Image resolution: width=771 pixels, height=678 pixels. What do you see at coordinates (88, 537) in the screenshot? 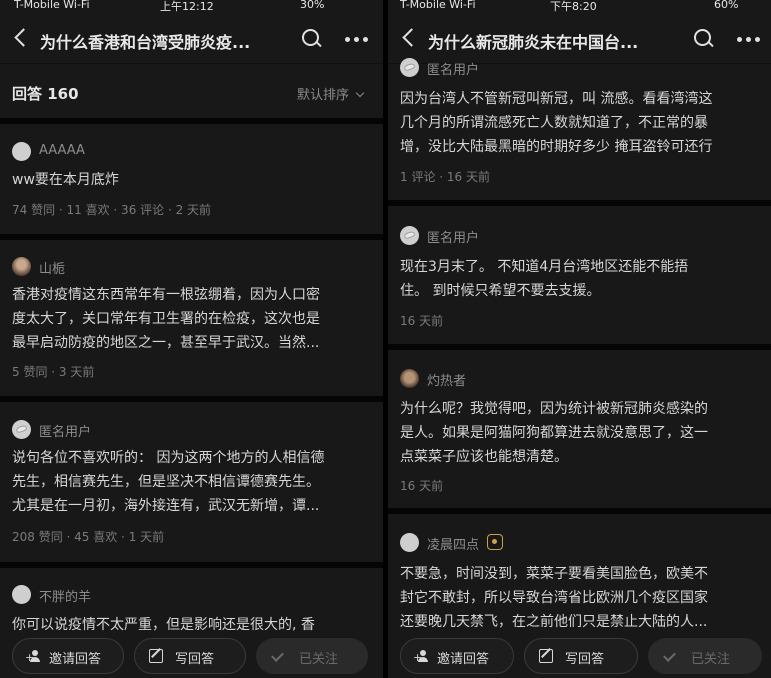
I see `answer-meta: 208 赞同 · 45 喜欢 · 1 天前` at bounding box center [88, 537].